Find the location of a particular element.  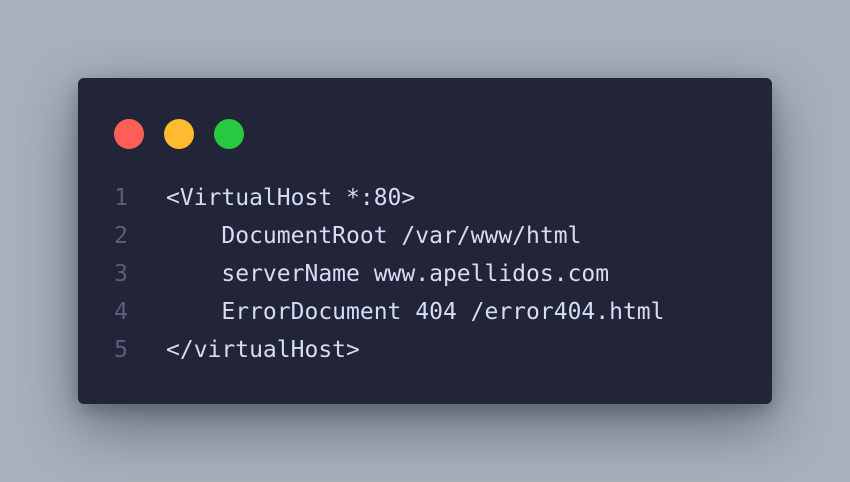

code-text: <VirtualHost *:80> is located at coordinates (291, 198).